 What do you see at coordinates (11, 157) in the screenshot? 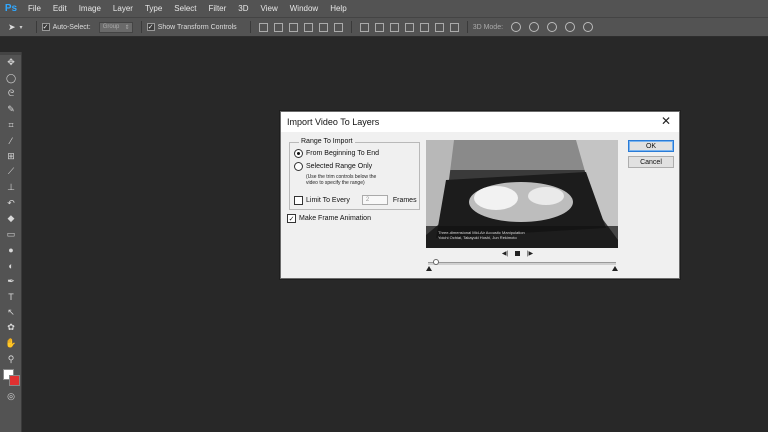
I see `healing-icon: ⊞` at bounding box center [11, 157].